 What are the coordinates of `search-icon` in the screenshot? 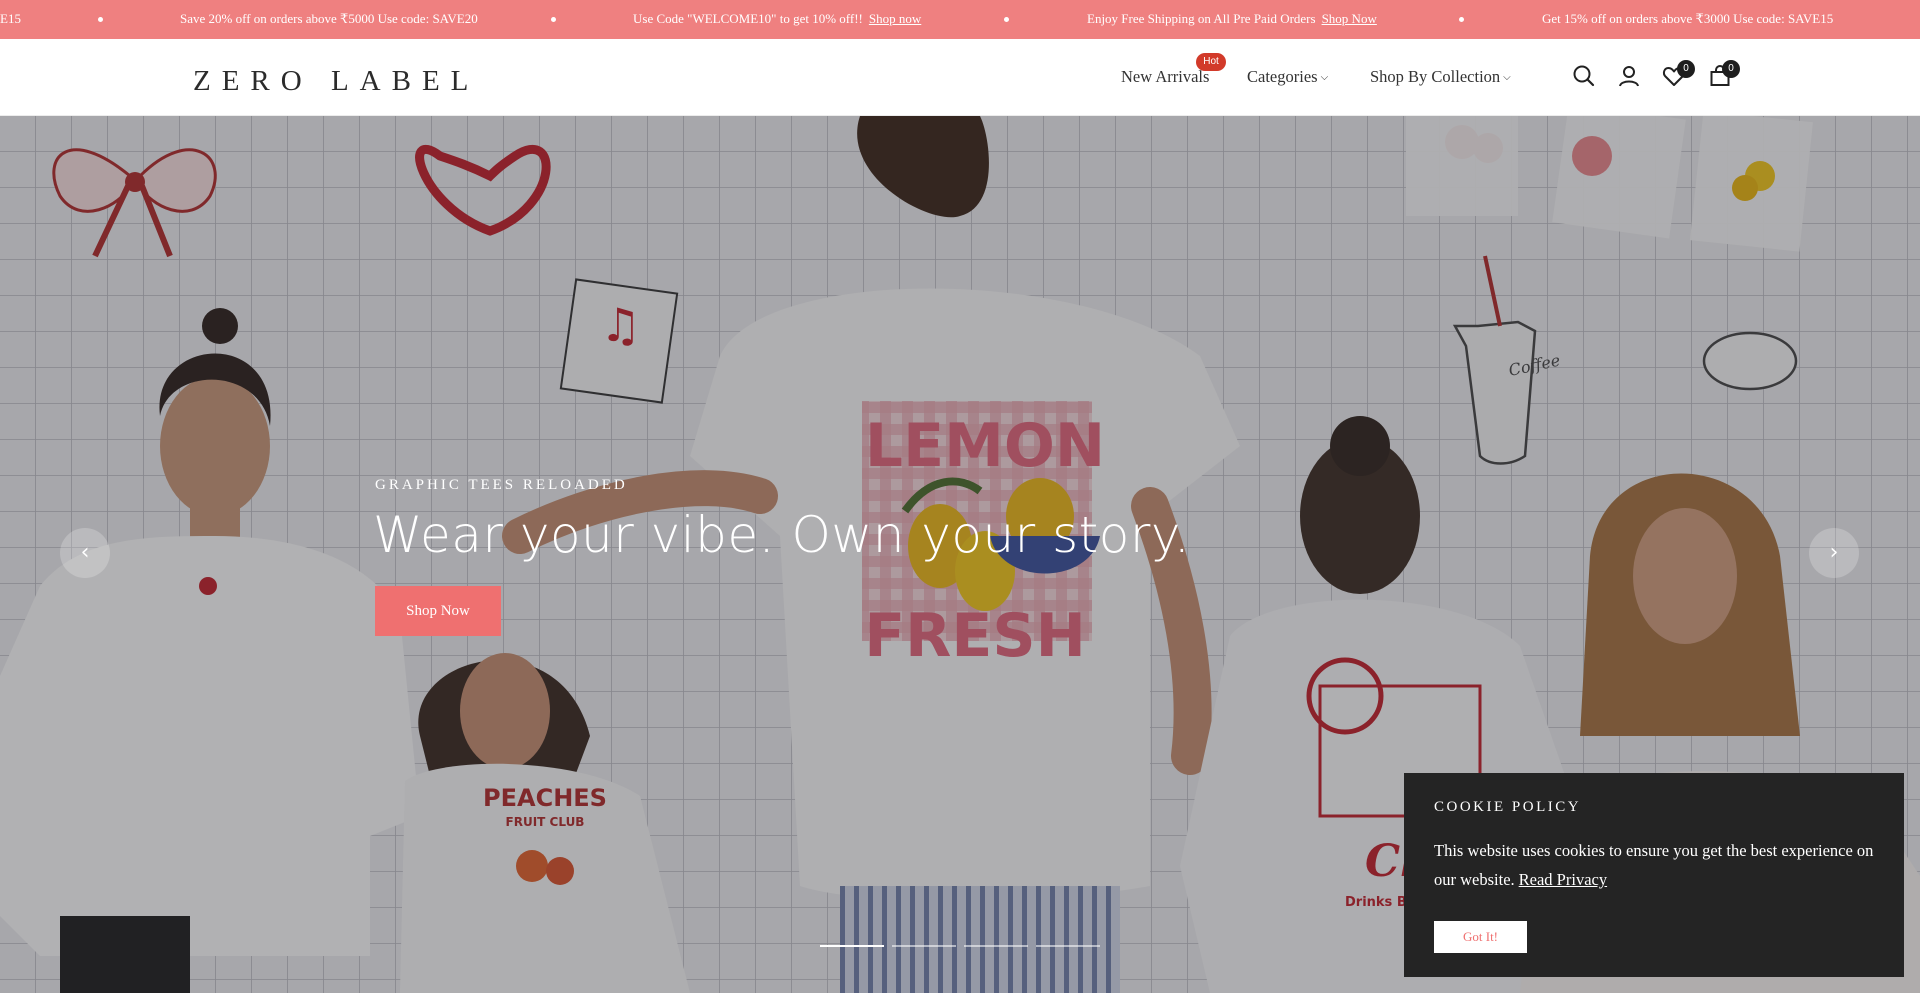 It's located at (1584, 76).